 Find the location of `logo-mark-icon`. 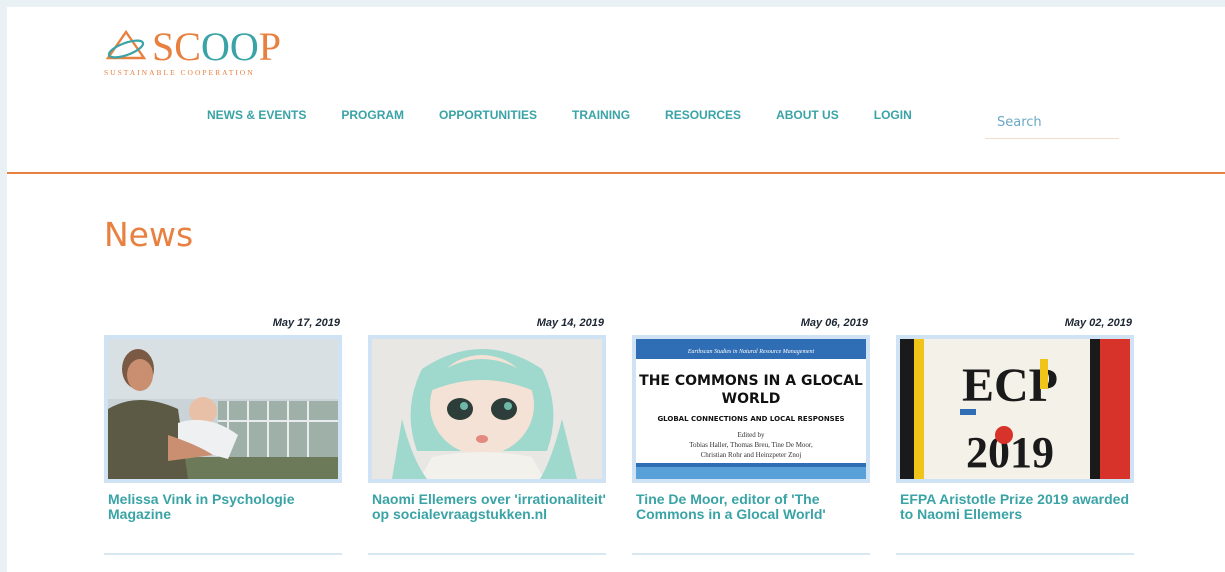

logo-mark-icon is located at coordinates (126, 44).